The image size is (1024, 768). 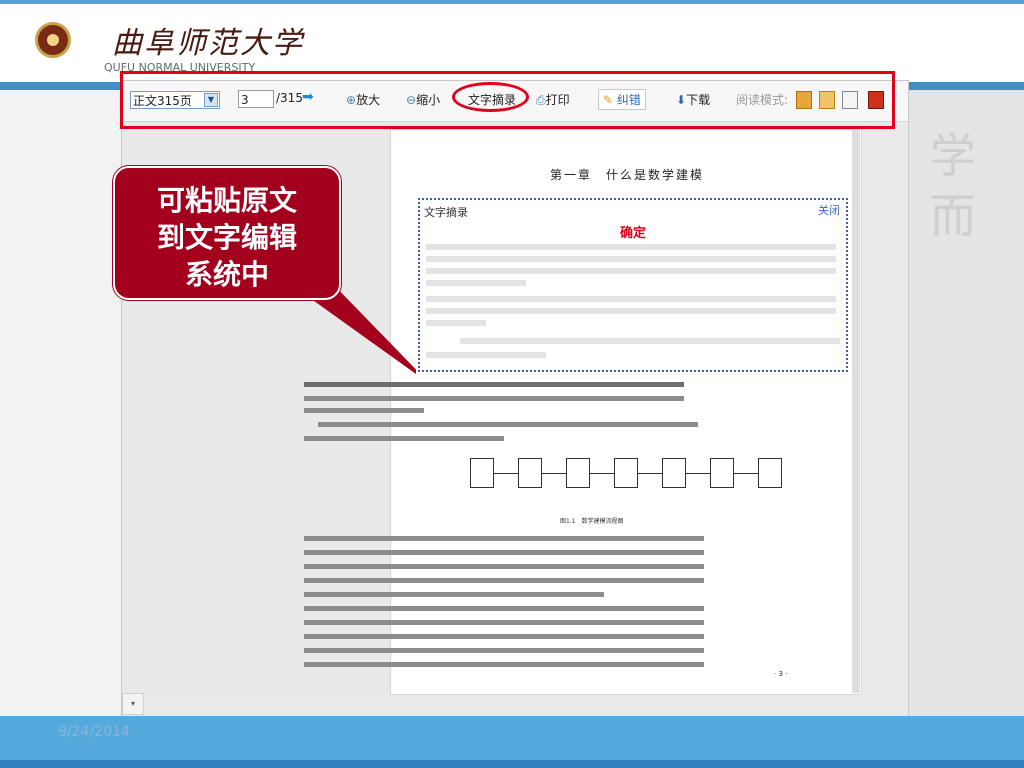 What do you see at coordinates (633, 285) in the screenshot?
I see `text-excerpt-panel: 文字摘录 关闭 确定` at bounding box center [633, 285].